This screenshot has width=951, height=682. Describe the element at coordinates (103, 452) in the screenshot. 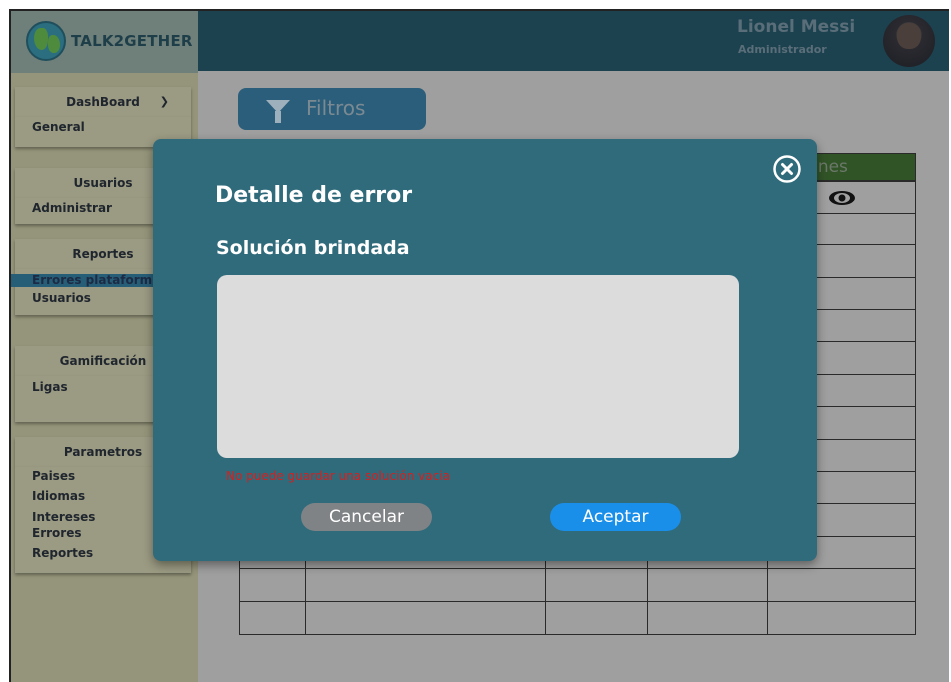

I see `sidebar-section-label: Parametros` at that location.